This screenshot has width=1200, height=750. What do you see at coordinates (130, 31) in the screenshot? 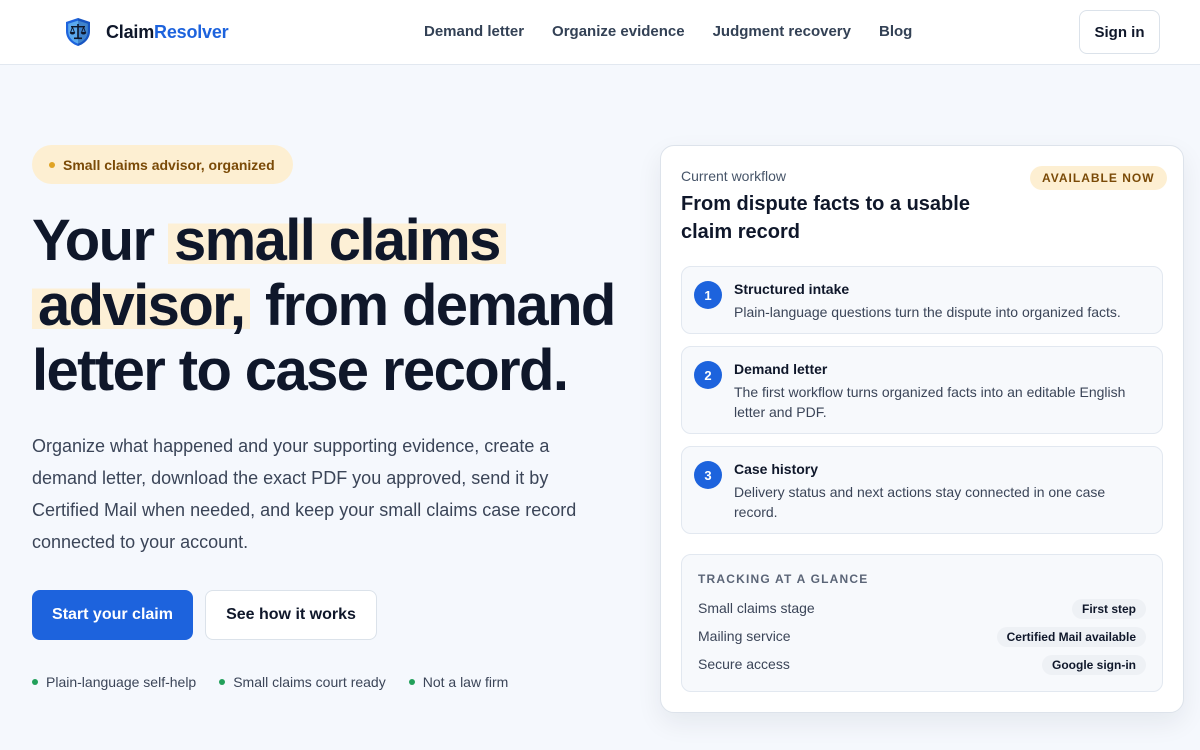
I see `logo-text-part1: Claim` at bounding box center [130, 31].